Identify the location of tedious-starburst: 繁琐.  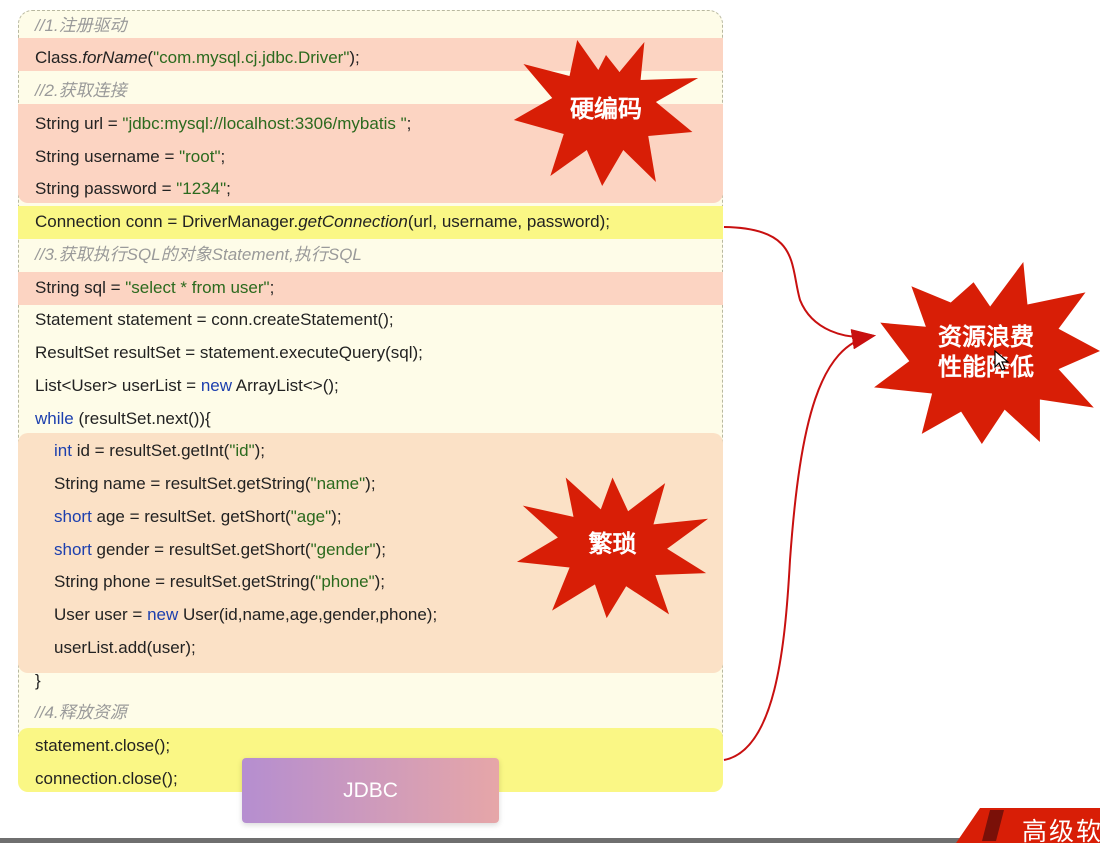
(612, 545).